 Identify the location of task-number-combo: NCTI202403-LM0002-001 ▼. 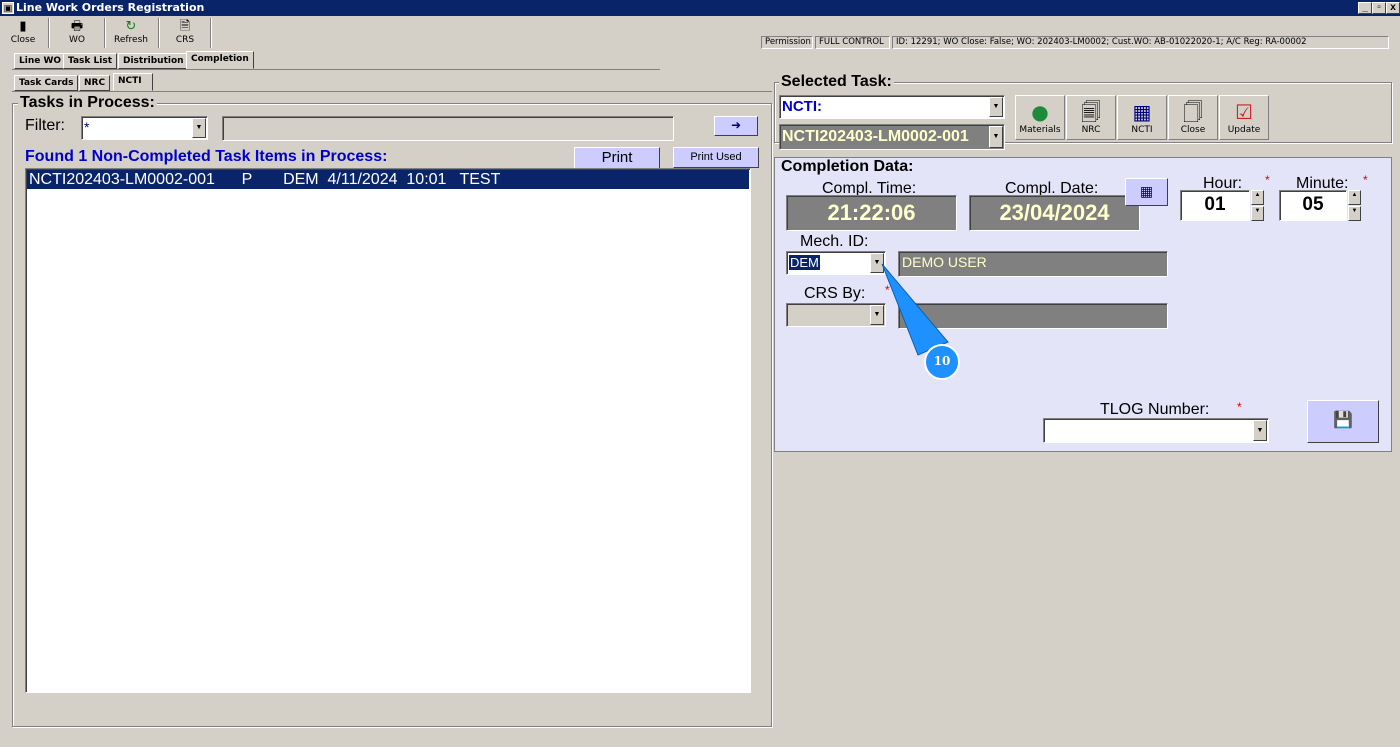
(892, 137).